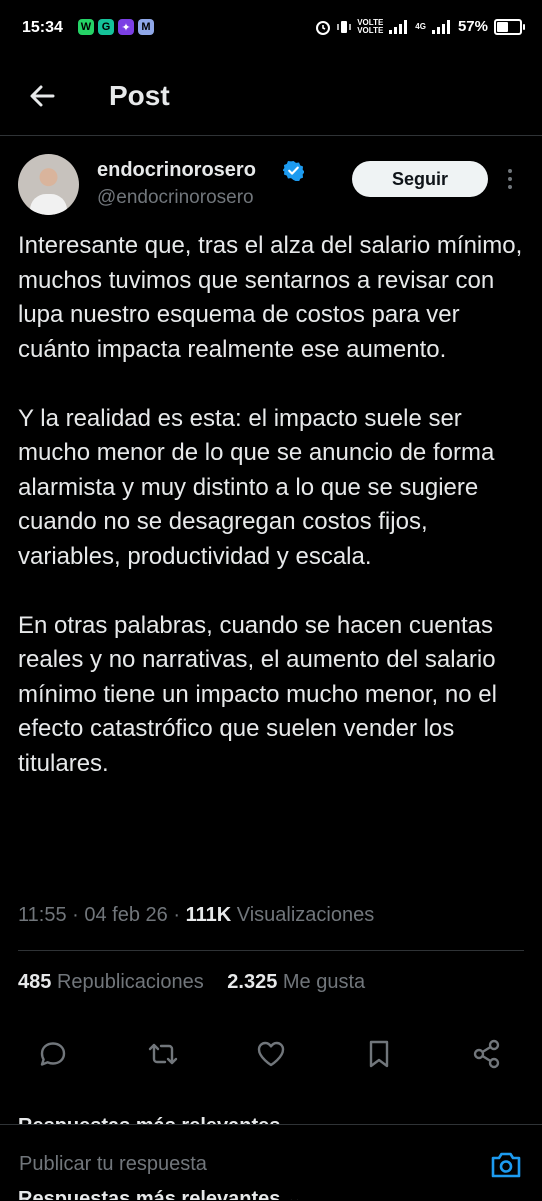 The height and width of the screenshot is (1201, 542). I want to click on status-indicators: VOLTE VOLTE 4G 57%, so click(420, 26).